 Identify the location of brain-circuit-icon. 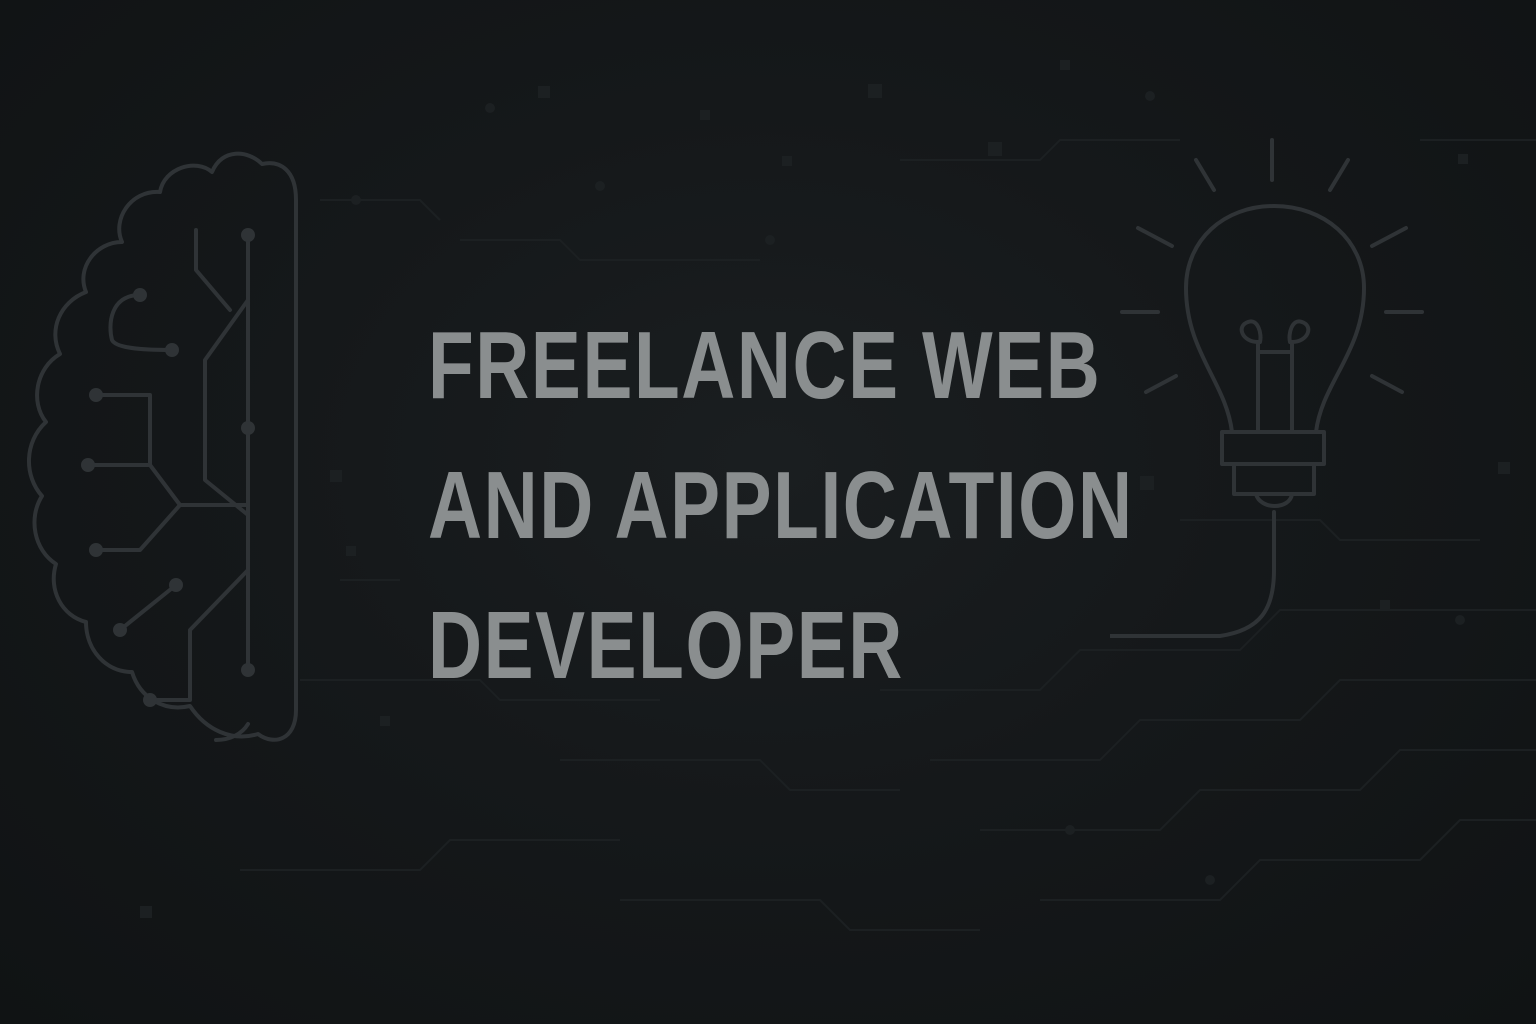
(162, 446).